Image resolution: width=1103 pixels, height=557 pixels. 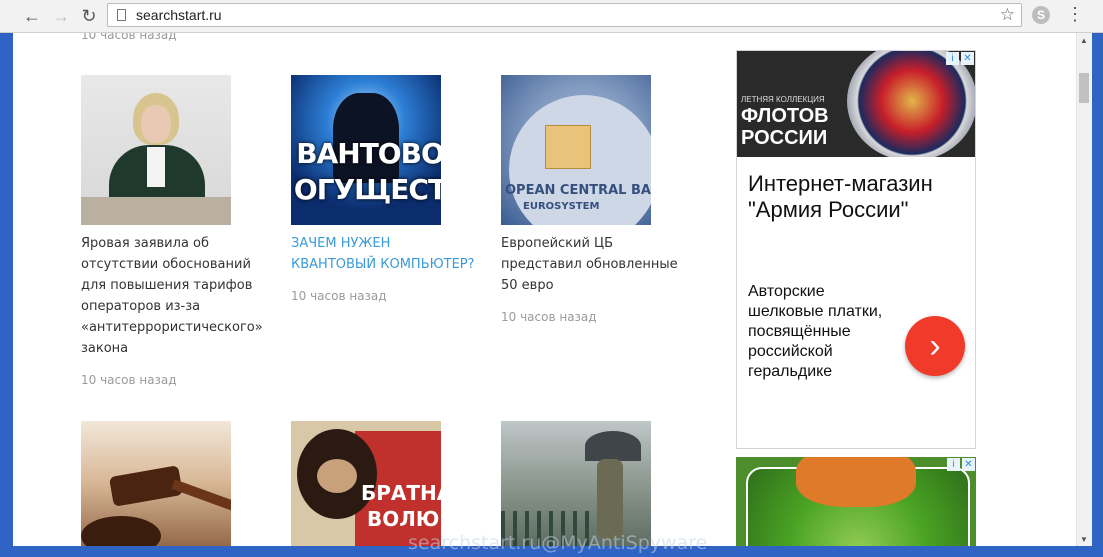 I want to click on url-input, so click(x=556, y=15).